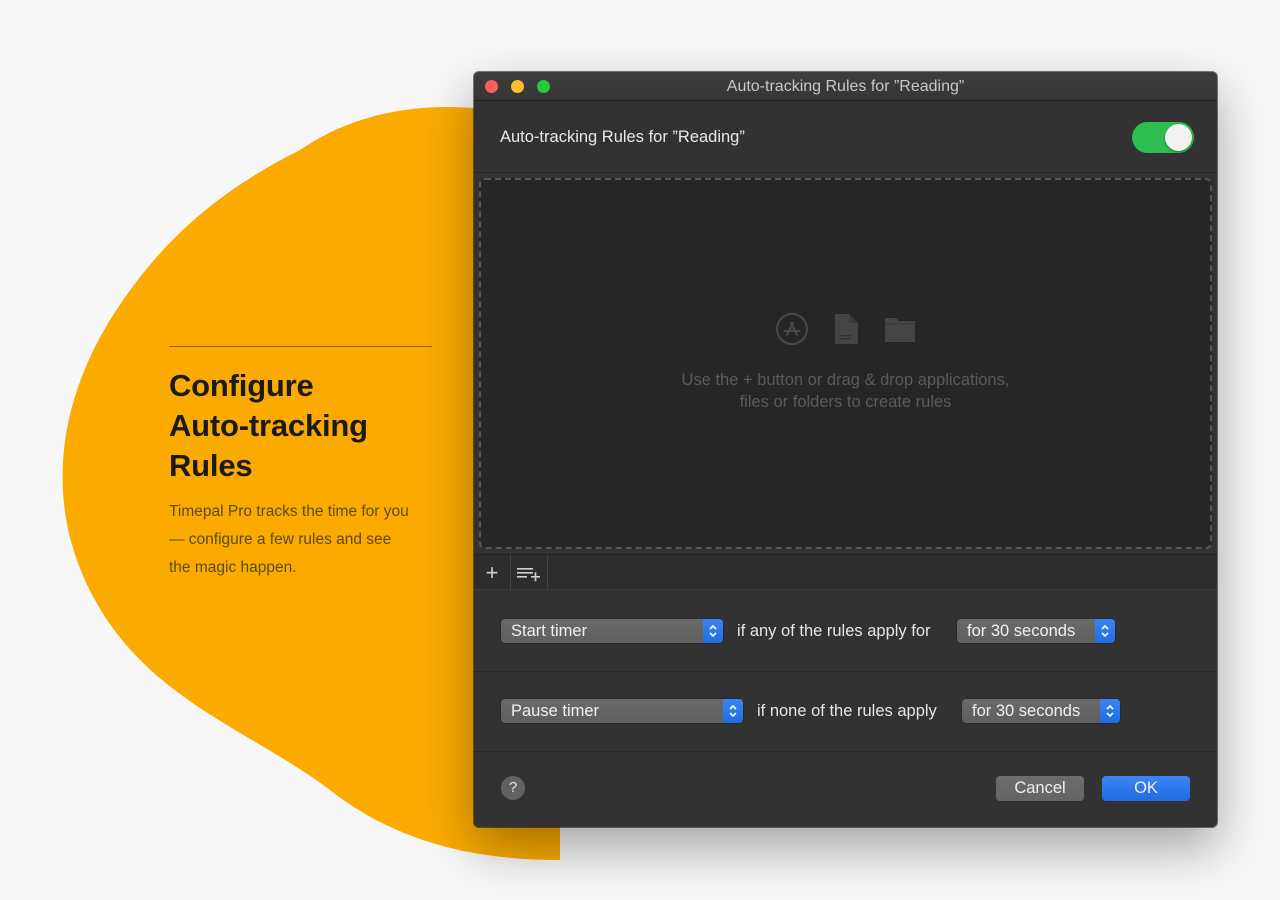 Image resolution: width=1280 pixels, height=900 pixels. Describe the element at coordinates (241, 385) in the screenshot. I see `promo-title-line: Configure` at that location.